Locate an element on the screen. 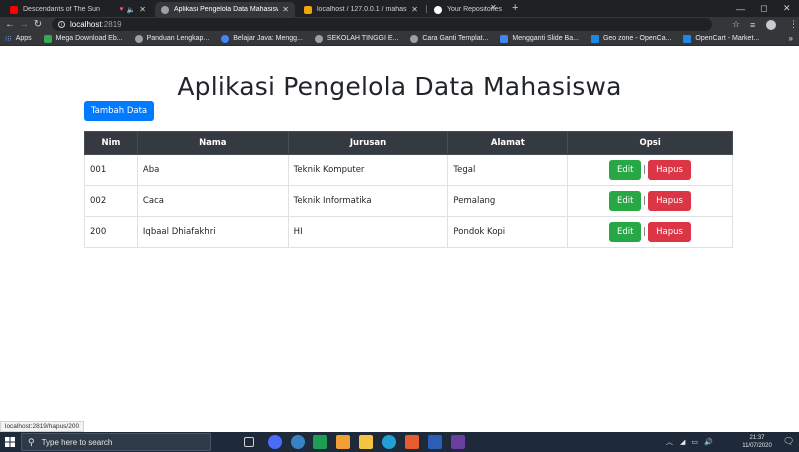 The width and height of the screenshot is (799, 452). tab-title: localhost / 127.0.0.1 / mahasisw is located at coordinates (362, 9).